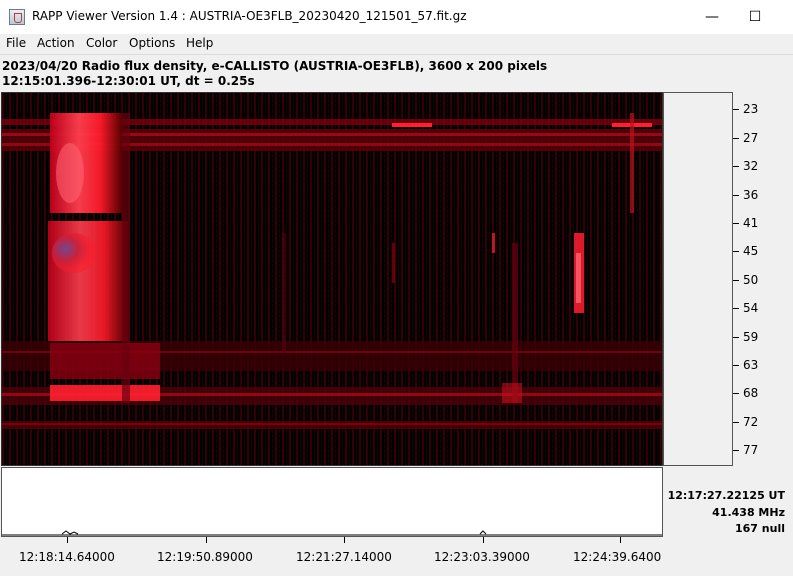  What do you see at coordinates (482, 557) in the screenshot?
I see `x-tick-label: 12:23:03.39000` at bounding box center [482, 557].